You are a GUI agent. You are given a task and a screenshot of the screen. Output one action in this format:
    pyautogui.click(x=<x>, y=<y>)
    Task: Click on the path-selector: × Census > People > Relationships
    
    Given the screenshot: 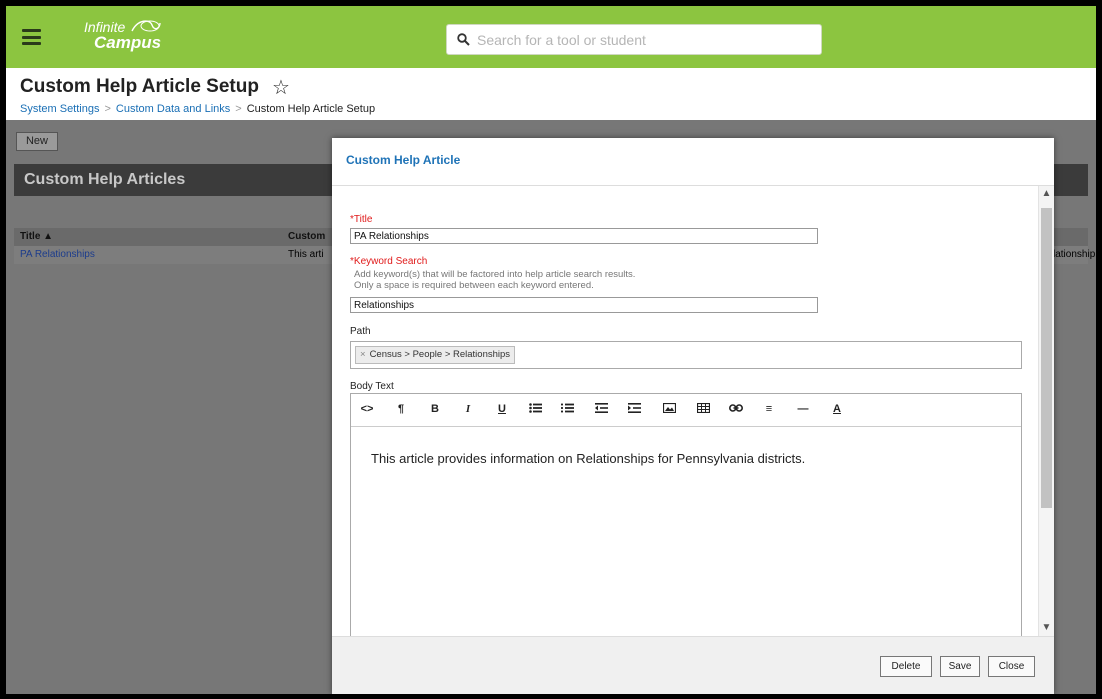 What is the action you would take?
    pyautogui.click(x=686, y=355)
    